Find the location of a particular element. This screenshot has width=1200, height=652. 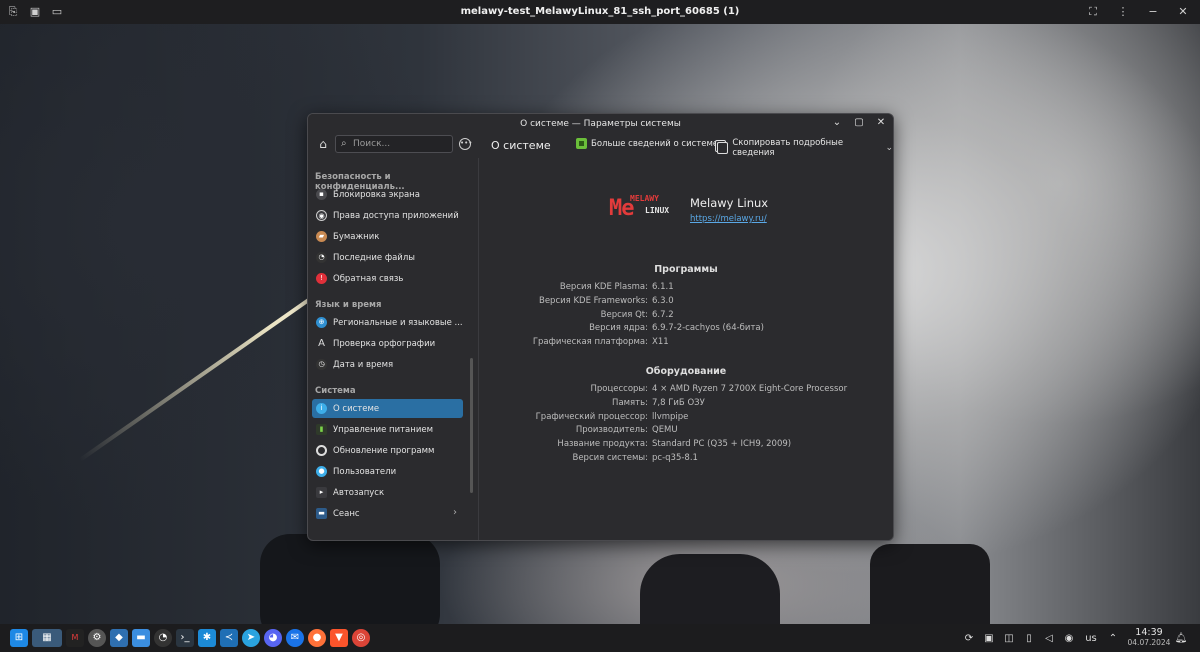

sidebar-section-language: Язык и время is located at coordinates (348, 305).